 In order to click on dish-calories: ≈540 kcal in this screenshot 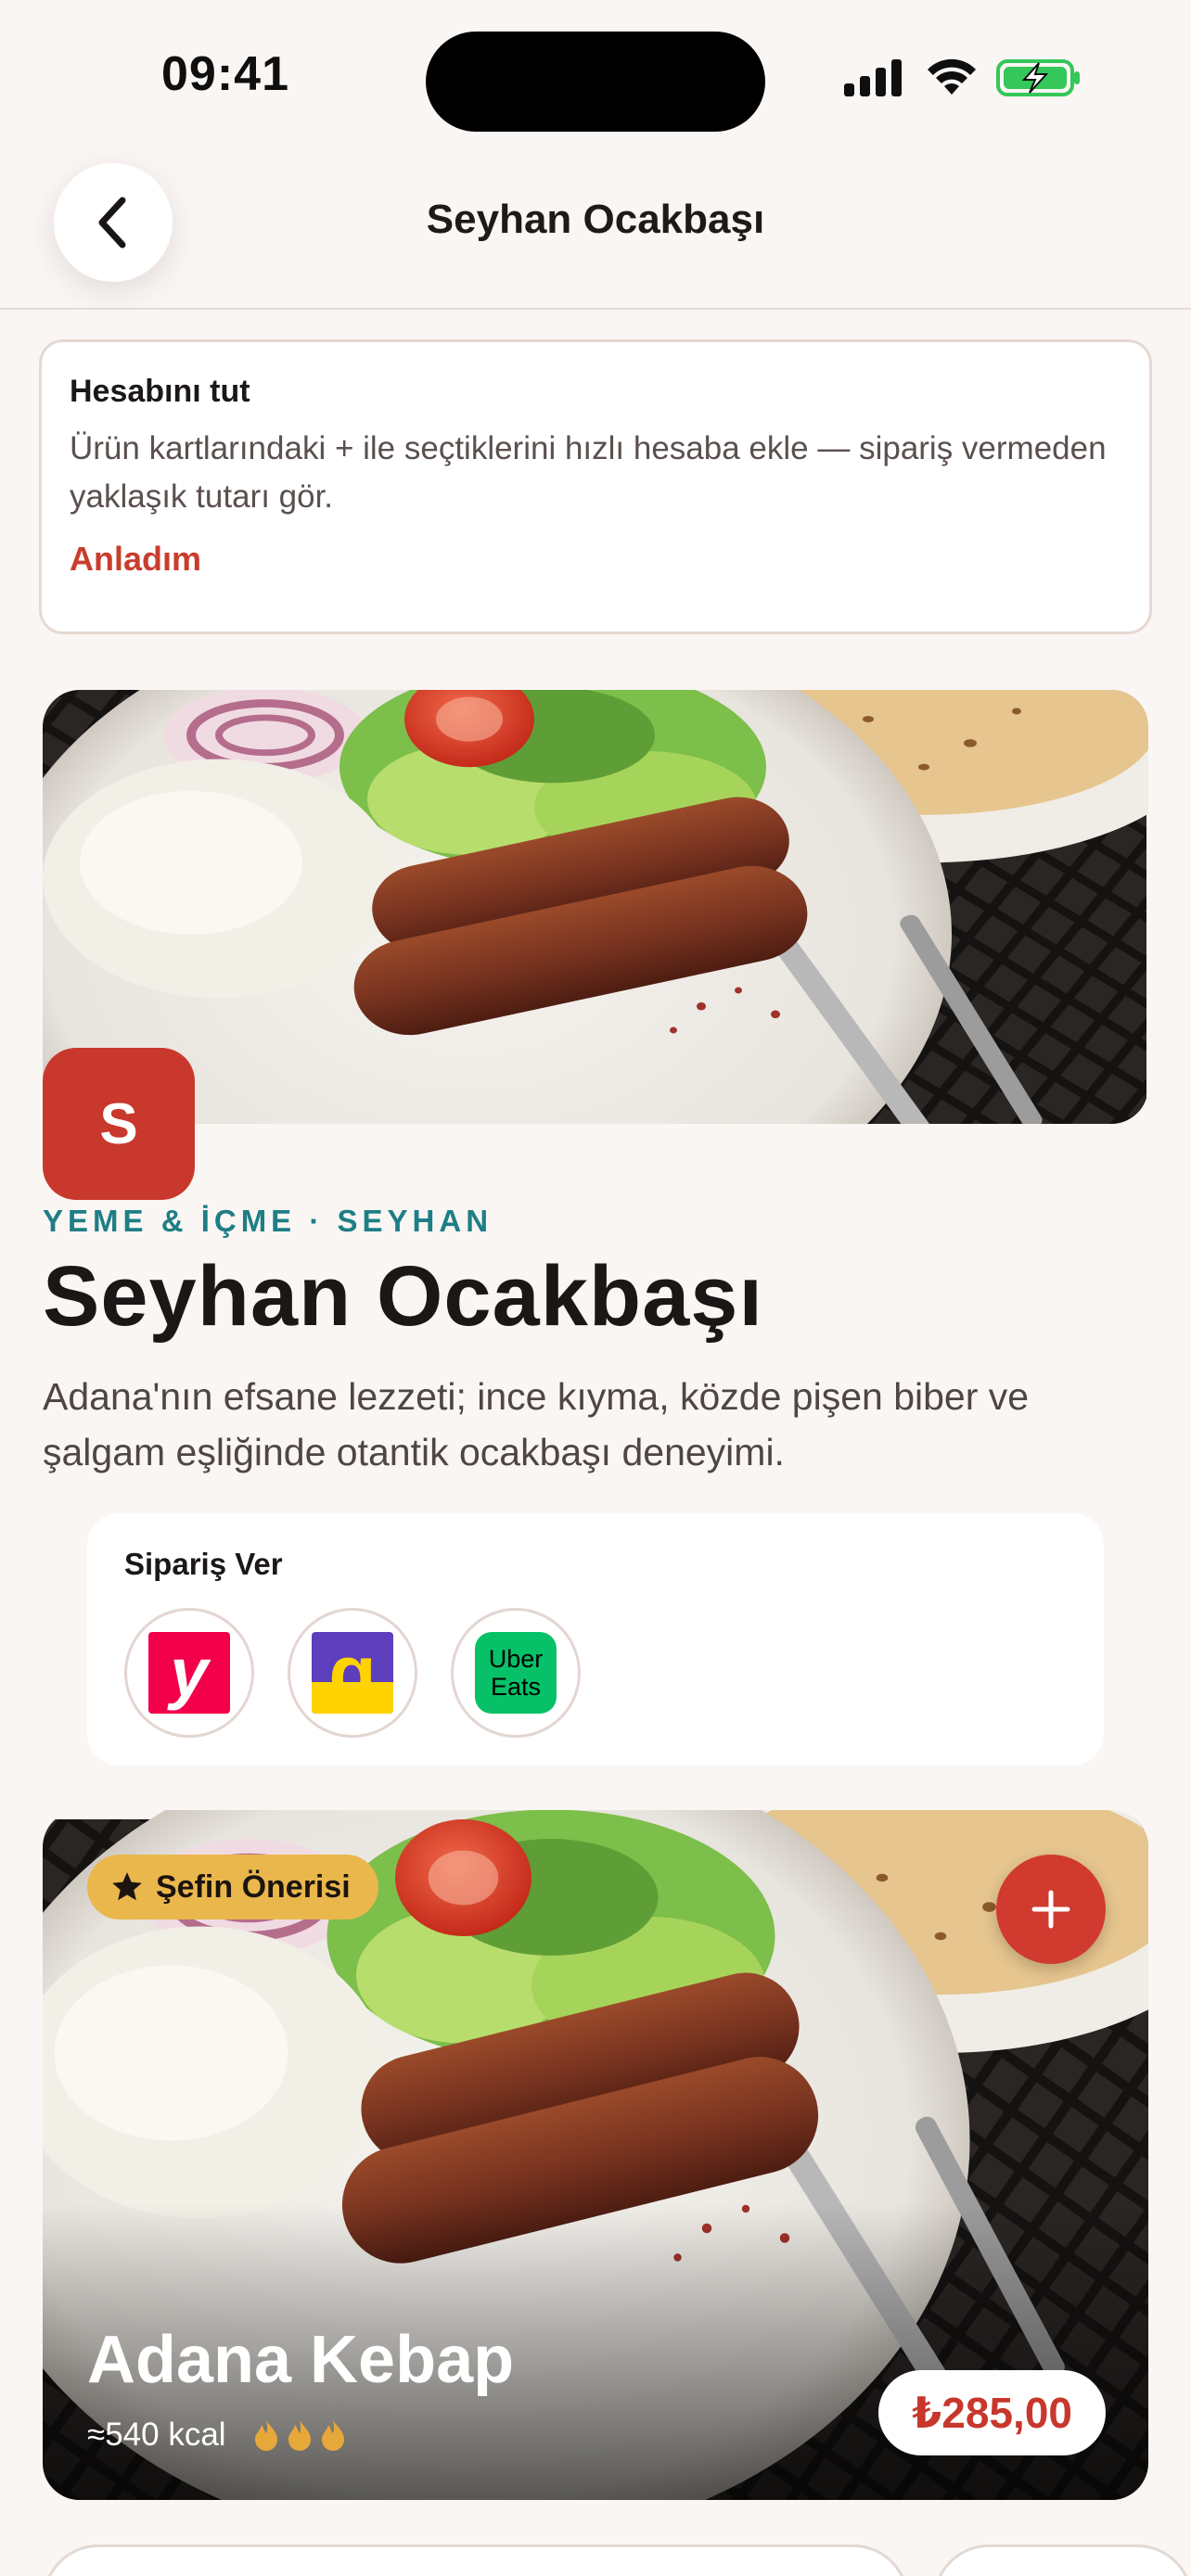, I will do `click(156, 2435)`.